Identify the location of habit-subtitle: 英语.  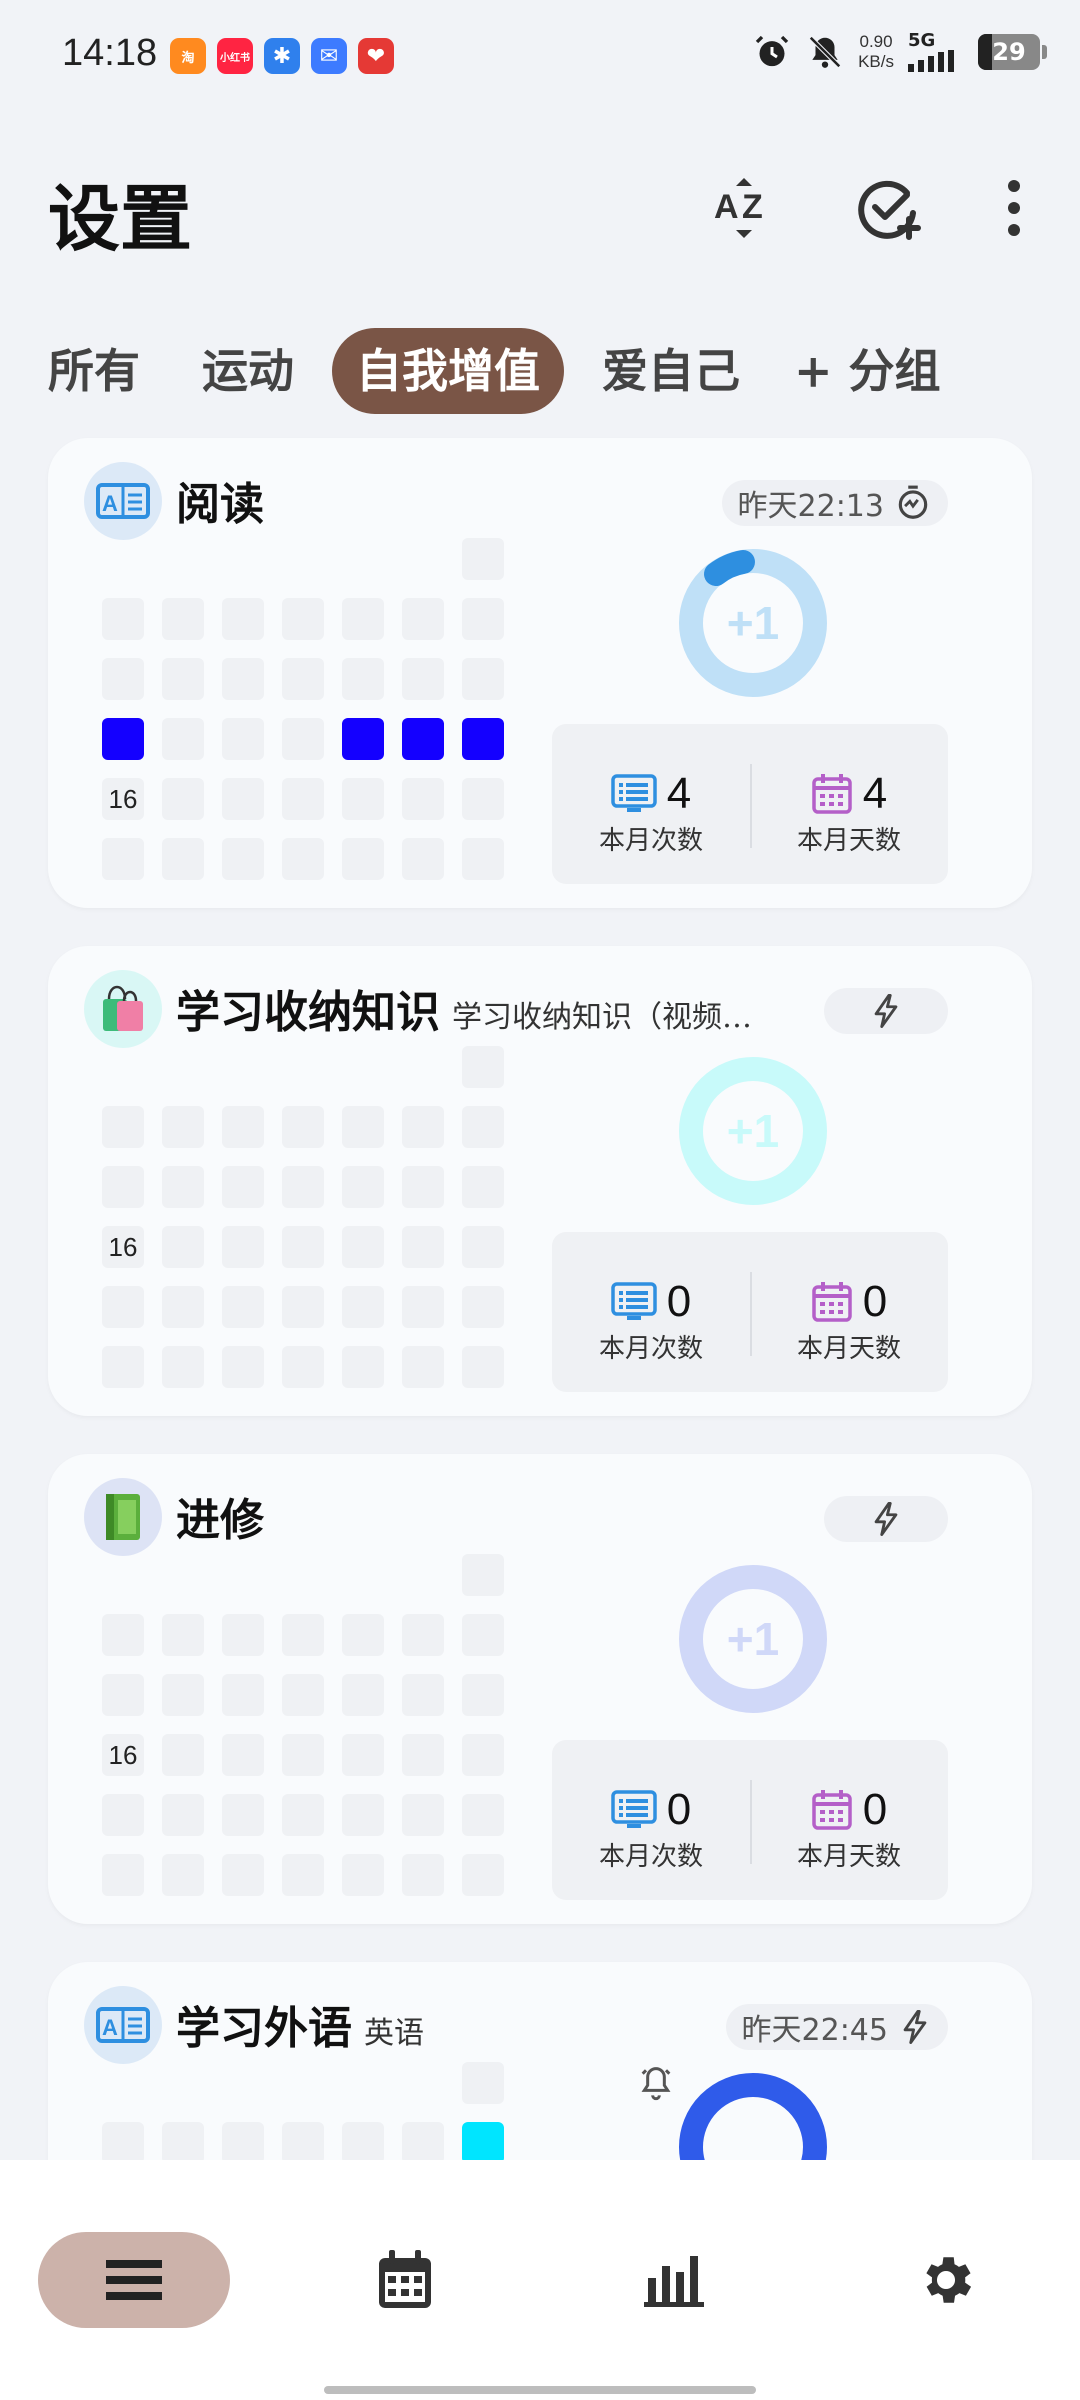
(394, 2033).